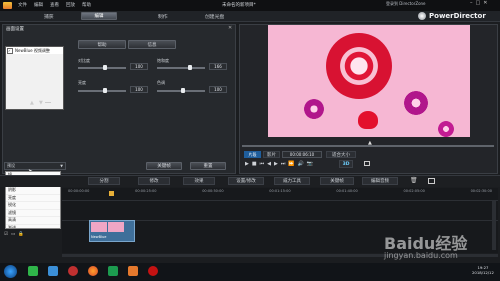  I want to click on menu-playback: 回放, so click(70, 5).